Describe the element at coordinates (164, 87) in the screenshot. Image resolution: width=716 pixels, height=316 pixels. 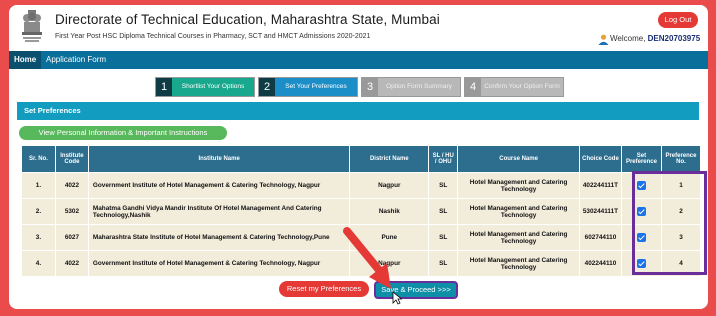
I see `step-number: 1` at that location.